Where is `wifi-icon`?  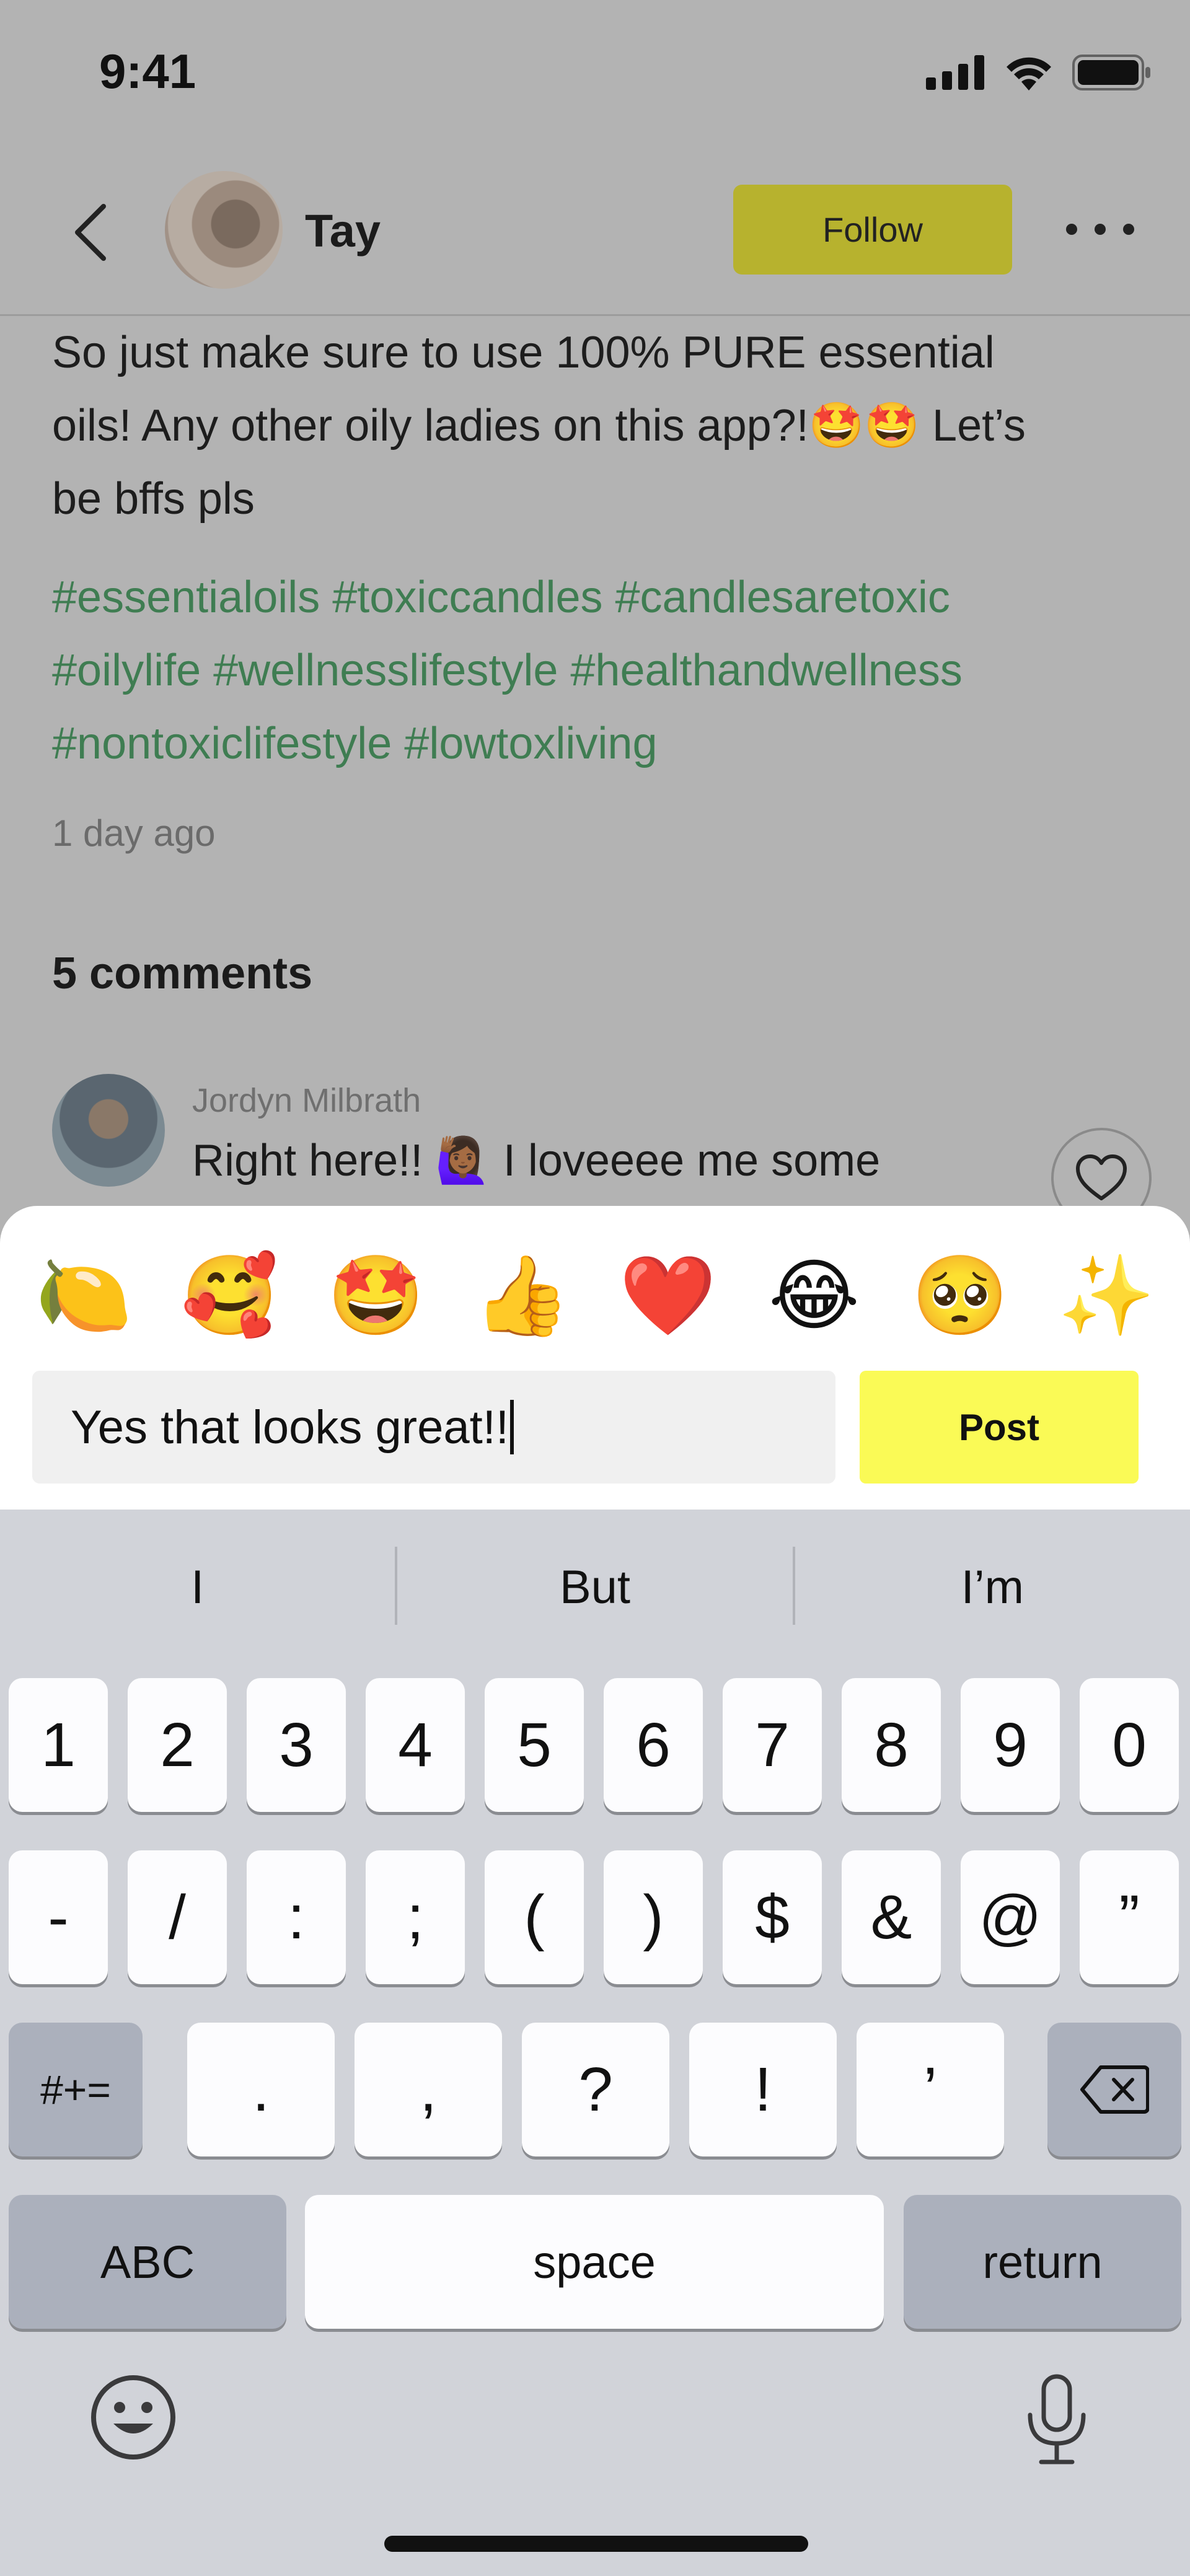 wifi-icon is located at coordinates (1029, 73).